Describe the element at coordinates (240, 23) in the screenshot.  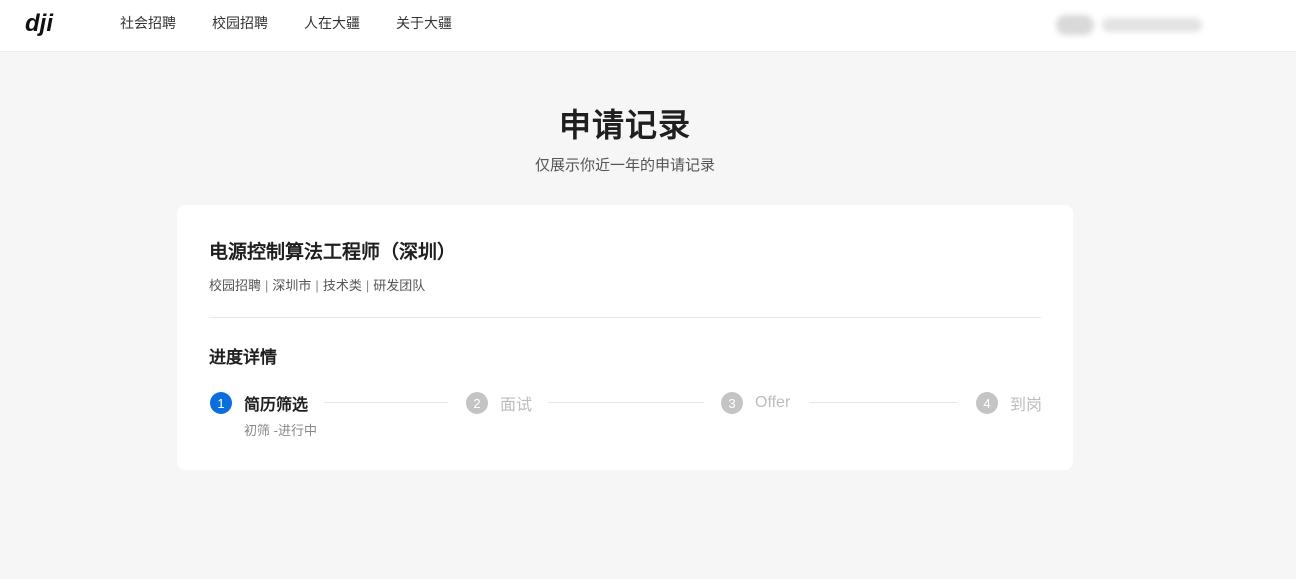
I see `nav-link-campus-recruit: 校园招聘` at that location.